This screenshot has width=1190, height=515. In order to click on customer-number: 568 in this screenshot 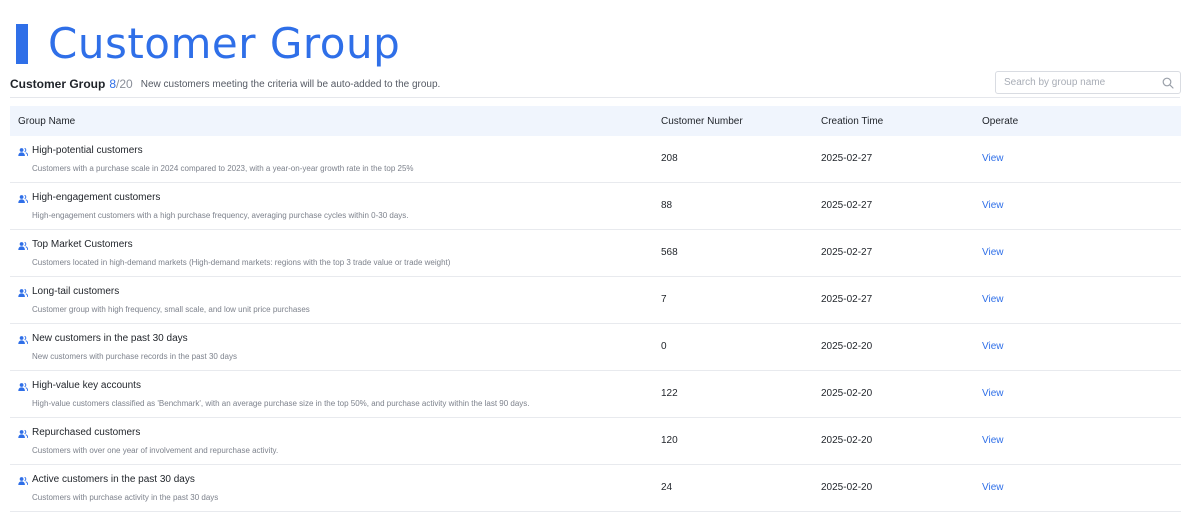, I will do `click(669, 252)`.